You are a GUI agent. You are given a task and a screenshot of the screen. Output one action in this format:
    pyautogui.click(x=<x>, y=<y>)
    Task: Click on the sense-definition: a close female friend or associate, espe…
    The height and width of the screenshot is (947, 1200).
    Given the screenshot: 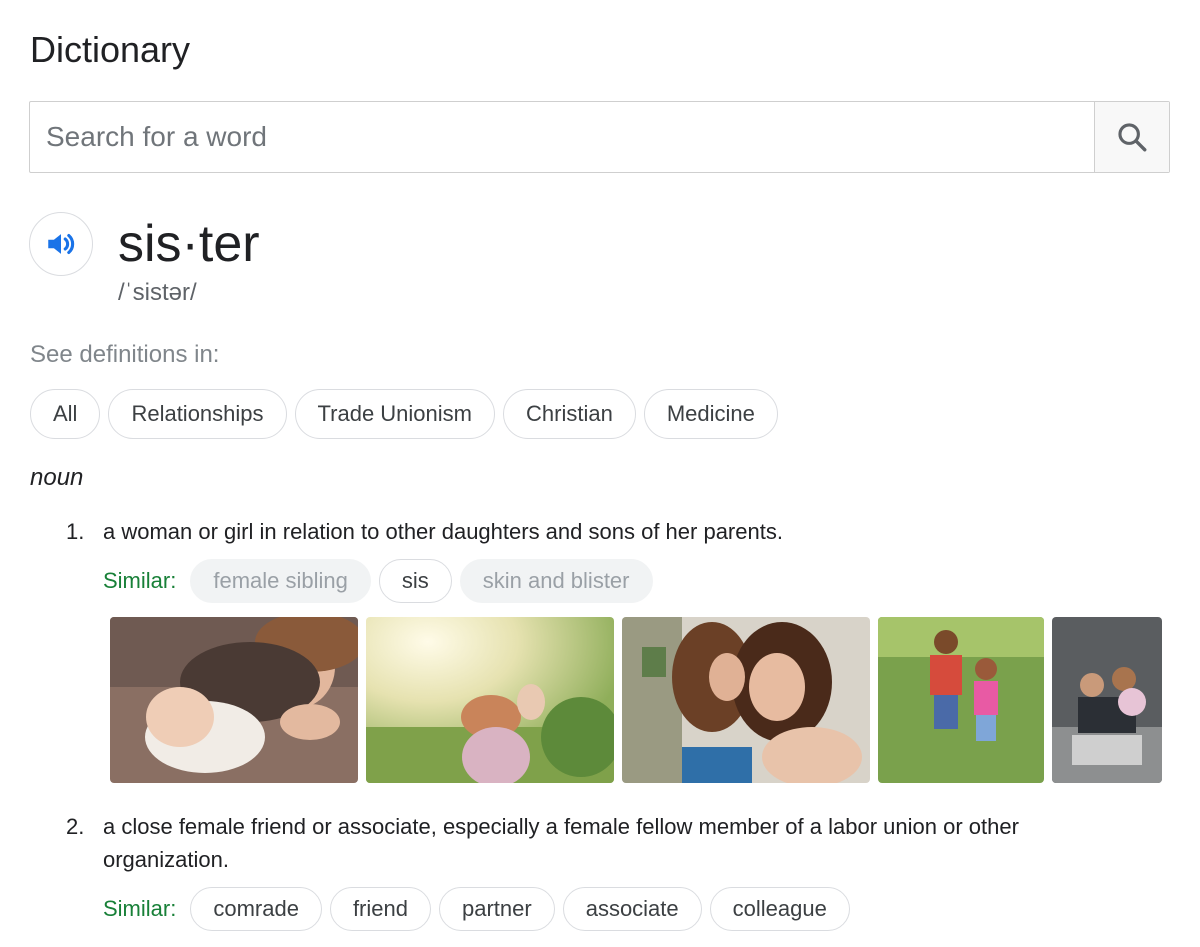 What is the action you would take?
    pyautogui.click(x=561, y=843)
    